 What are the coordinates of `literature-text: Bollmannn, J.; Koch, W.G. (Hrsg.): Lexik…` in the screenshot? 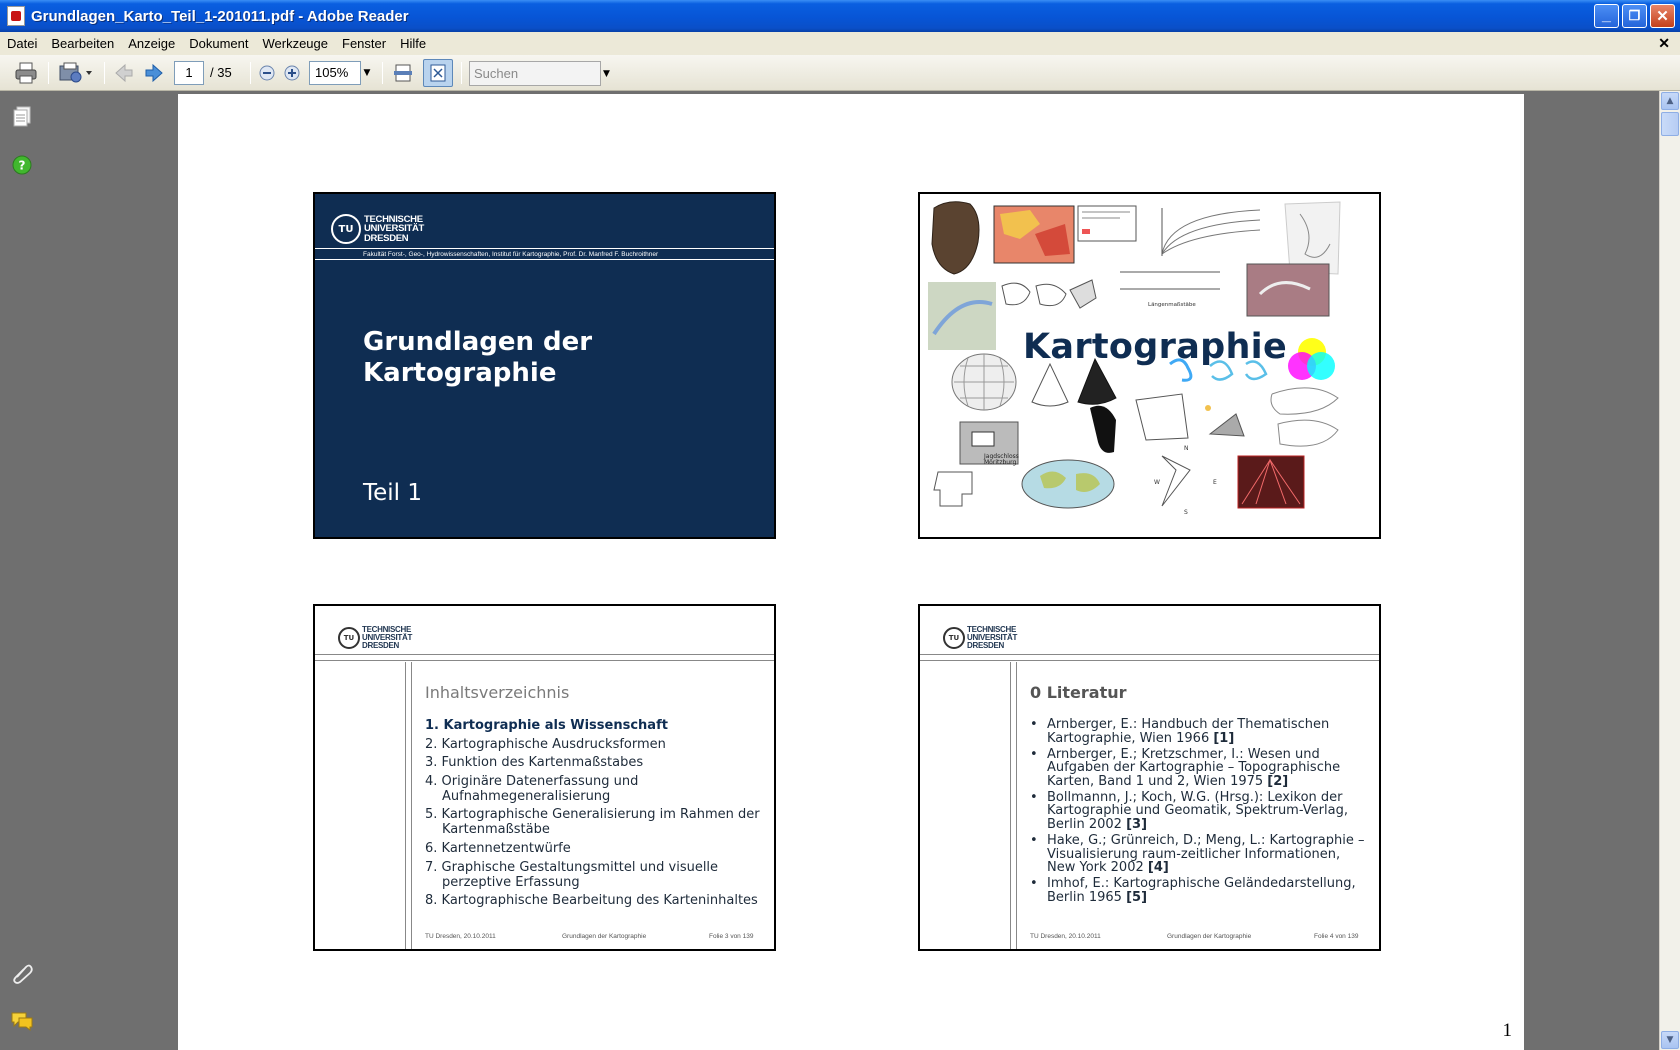 It's located at (1197, 810).